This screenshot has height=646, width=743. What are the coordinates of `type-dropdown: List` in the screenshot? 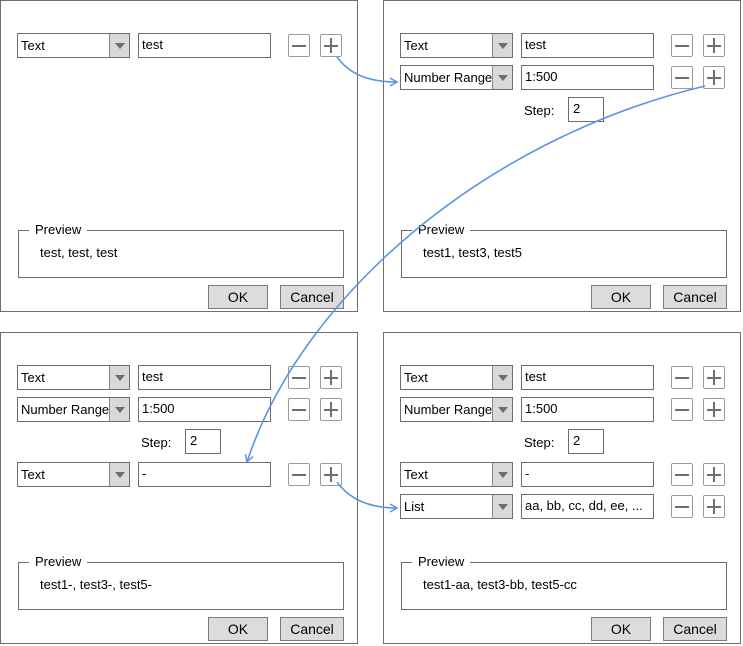 It's located at (456, 506).